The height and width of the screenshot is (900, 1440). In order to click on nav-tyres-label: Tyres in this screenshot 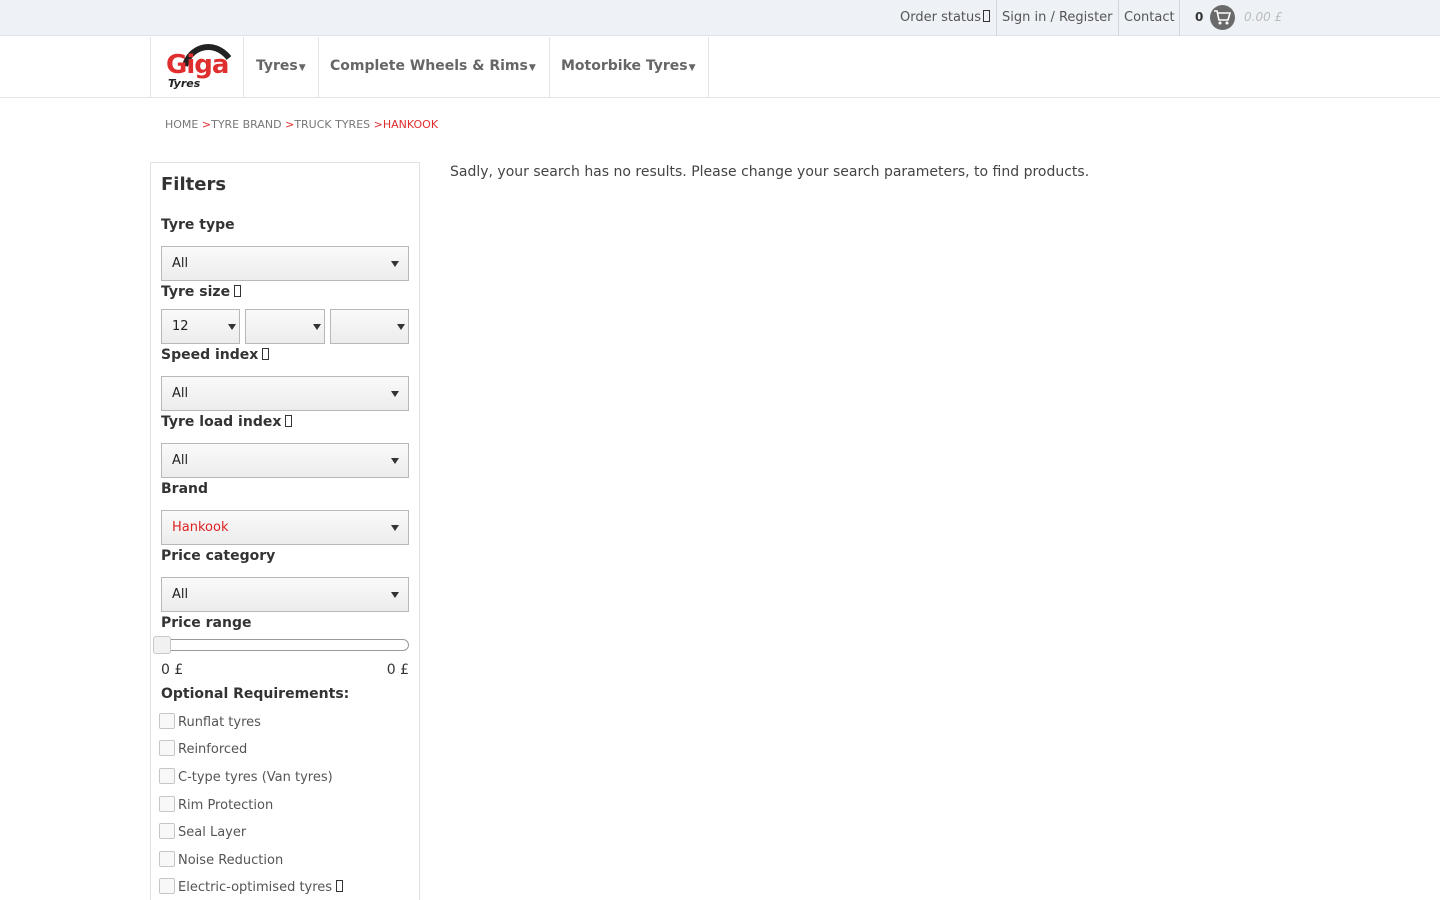, I will do `click(277, 66)`.